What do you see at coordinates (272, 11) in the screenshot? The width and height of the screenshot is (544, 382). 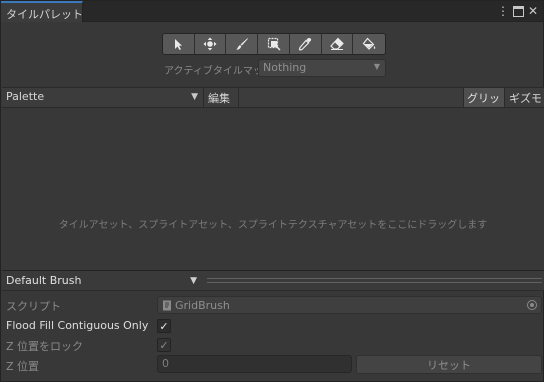 I see `window-tab-bar: タイルパレット ⋮ ✕` at bounding box center [272, 11].